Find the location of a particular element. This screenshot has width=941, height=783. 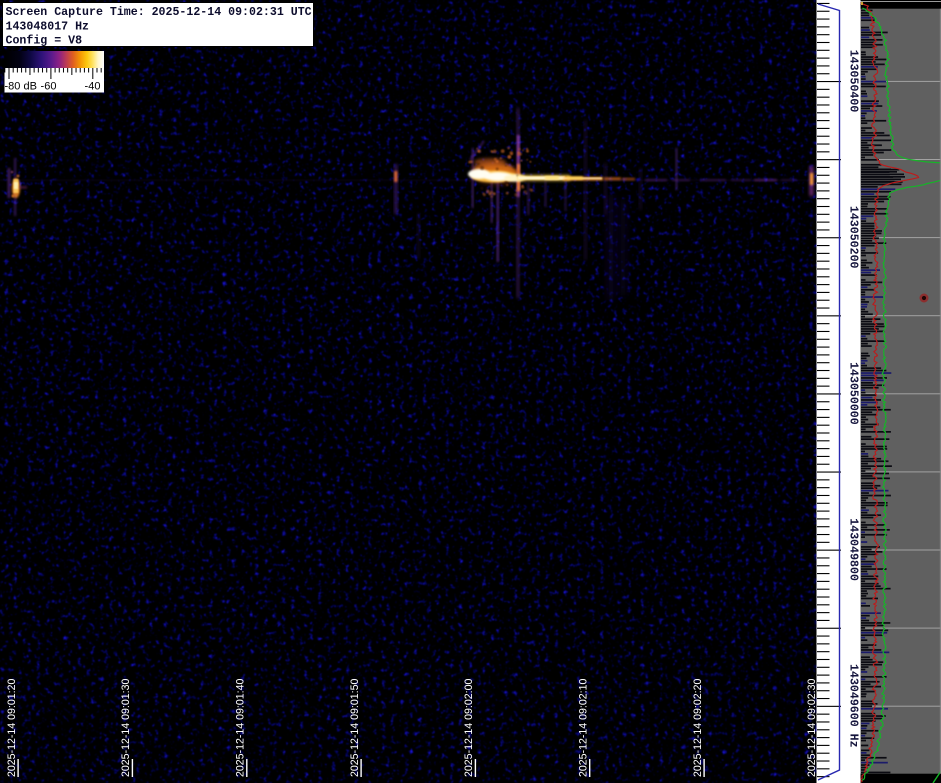

svg-text: -40 is located at coordinates (93, 87).